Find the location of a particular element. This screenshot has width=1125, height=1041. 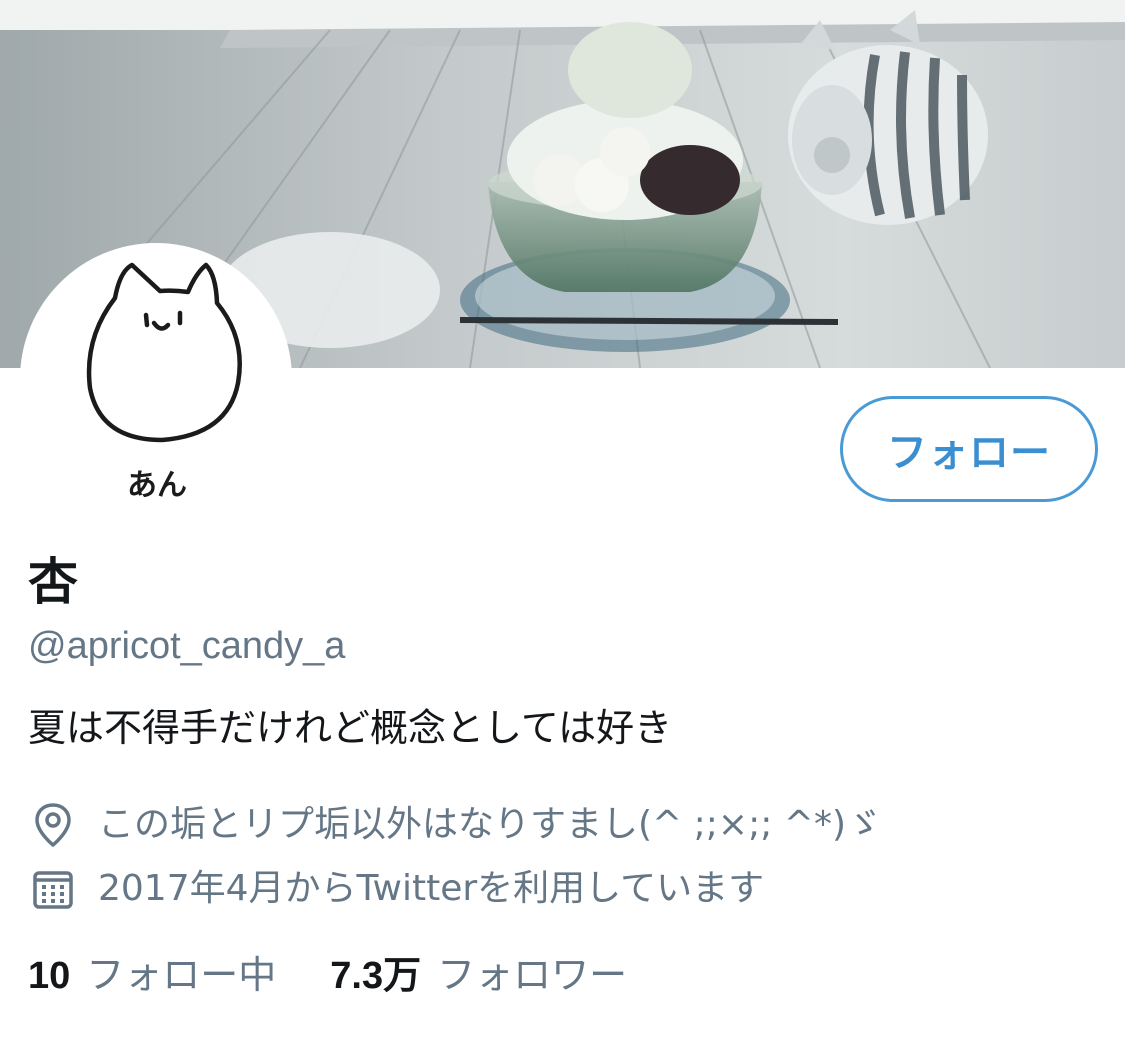

following-label: フォロー中 is located at coordinates (181, 975).